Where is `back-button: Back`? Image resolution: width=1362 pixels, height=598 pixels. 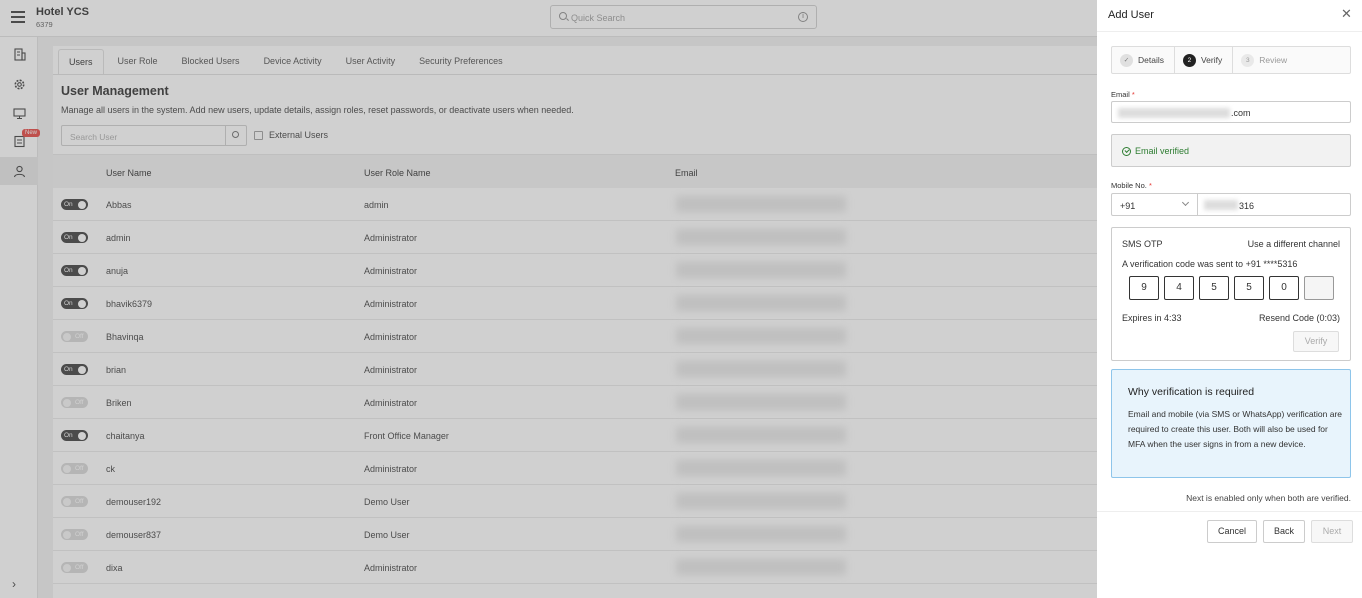 back-button: Back is located at coordinates (1284, 531).